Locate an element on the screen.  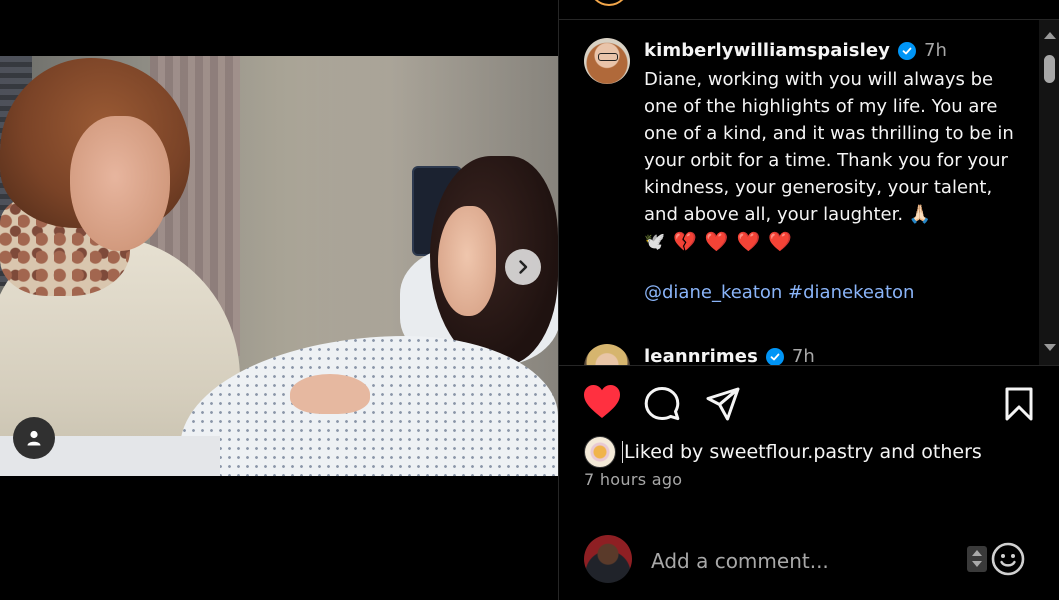
scroll-up-arrow-icon is located at coordinates (1050, 35).